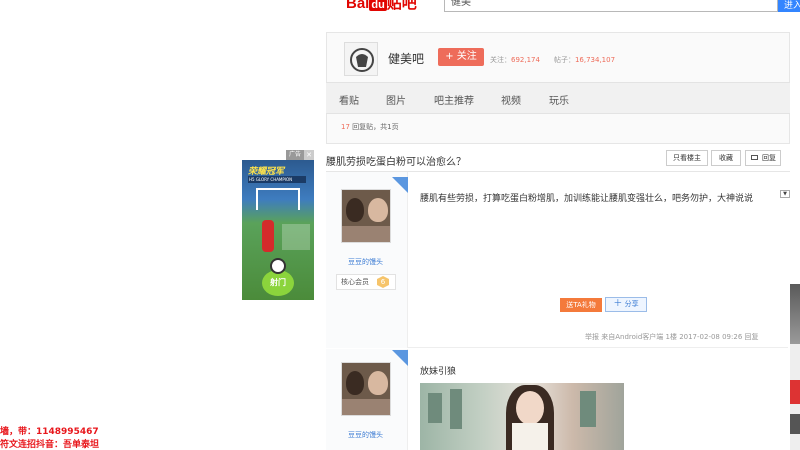 Image resolution: width=800 pixels, height=450 pixels. I want to click on close-icon: ✕, so click(309, 155).